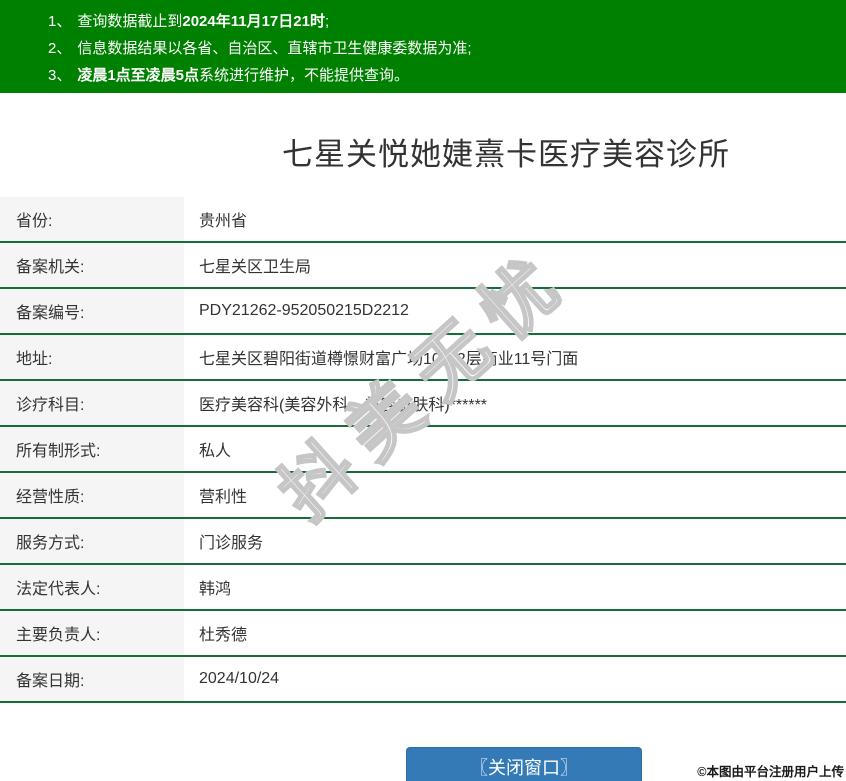  Describe the element at coordinates (60, 48) in the screenshot. I see `notice-number: 2、` at that location.